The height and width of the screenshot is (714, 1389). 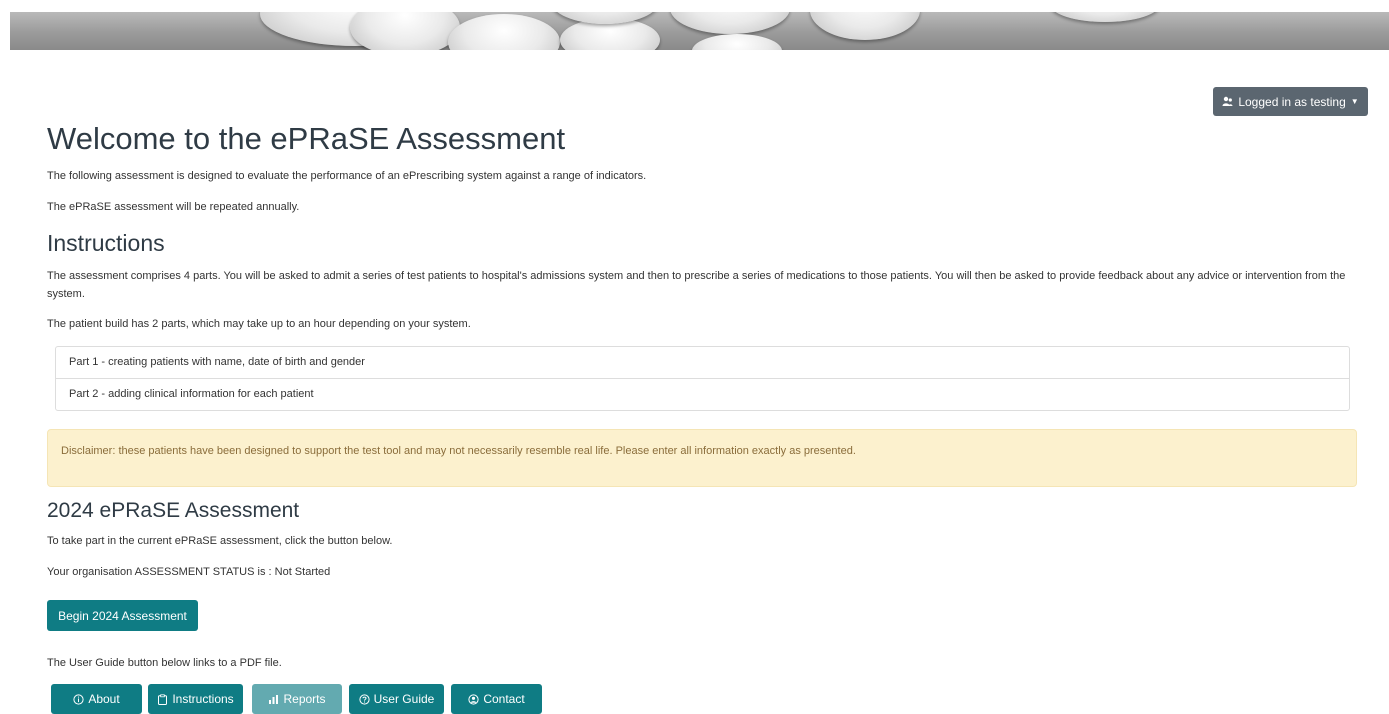 What do you see at coordinates (306, 138) in the screenshot?
I see `page-title: Welcome to the ePRaSE Assessment` at bounding box center [306, 138].